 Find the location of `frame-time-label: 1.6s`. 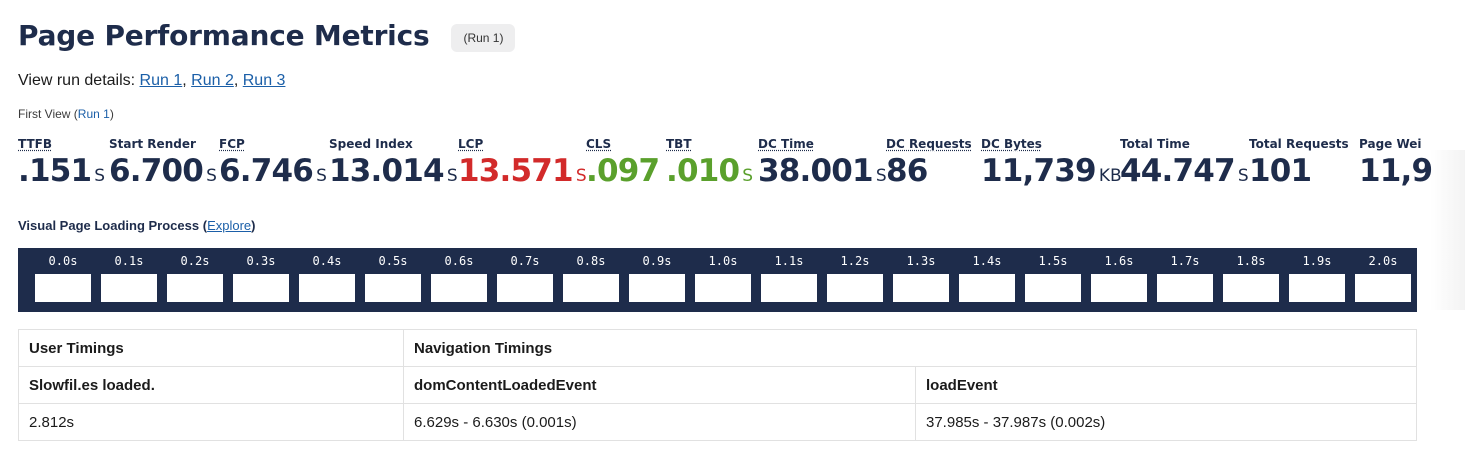

frame-time-label: 1.6s is located at coordinates (1119, 261).